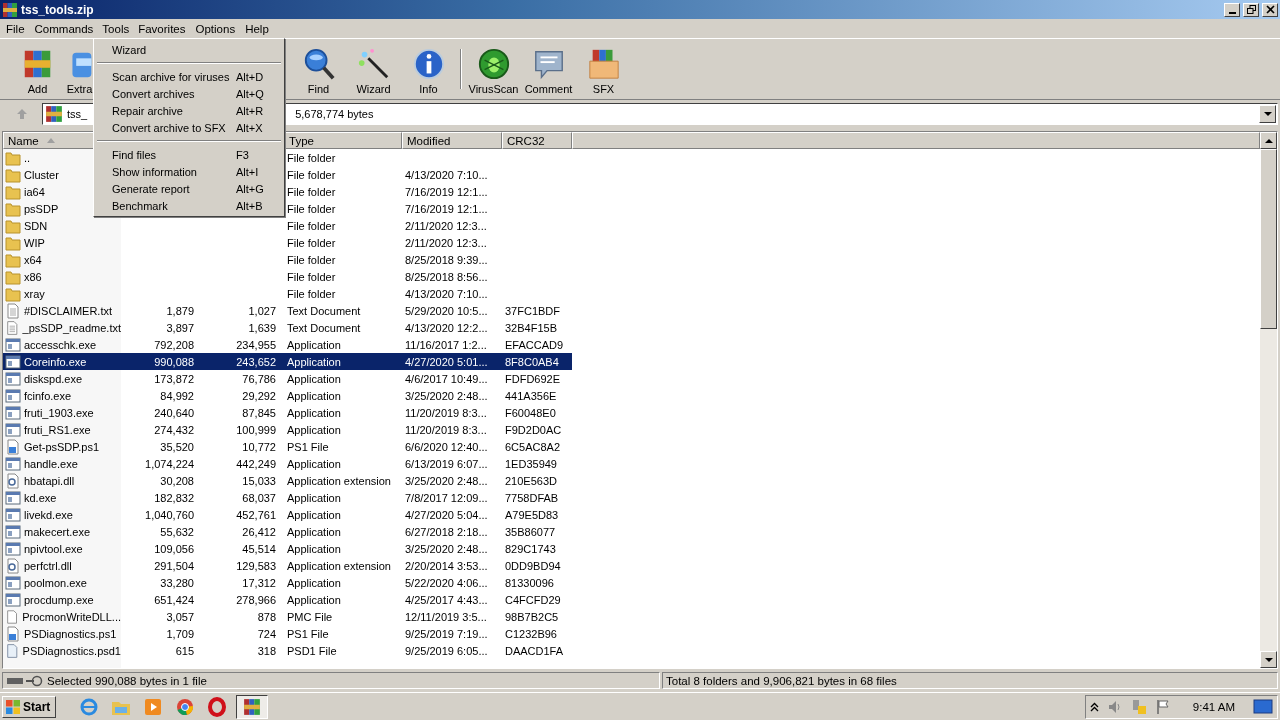 Image resolution: width=1280 pixels, height=720 pixels. I want to click on column-header: Type, so click(343, 140).